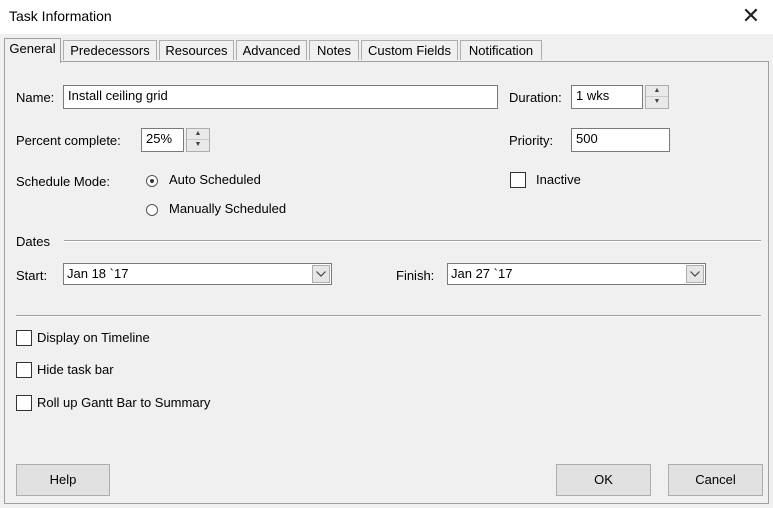 This screenshot has width=773, height=508. Describe the element at coordinates (152, 181) in the screenshot. I see `auto-scheduled-radio` at that location.